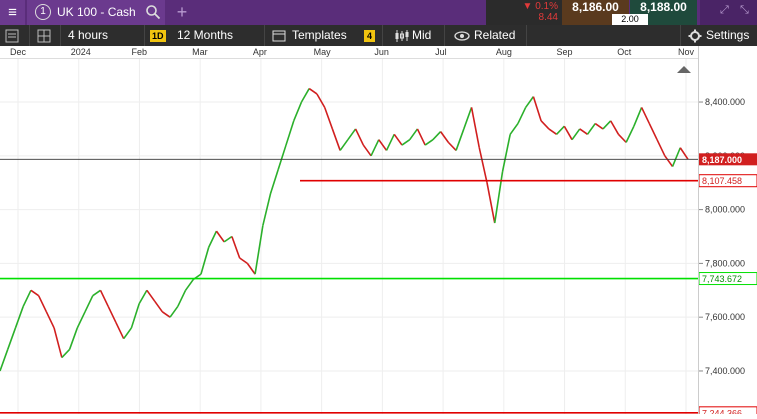 The image size is (757, 419). Describe the element at coordinates (44, 35) in the screenshot. I see `layout-grid-icon` at that location.